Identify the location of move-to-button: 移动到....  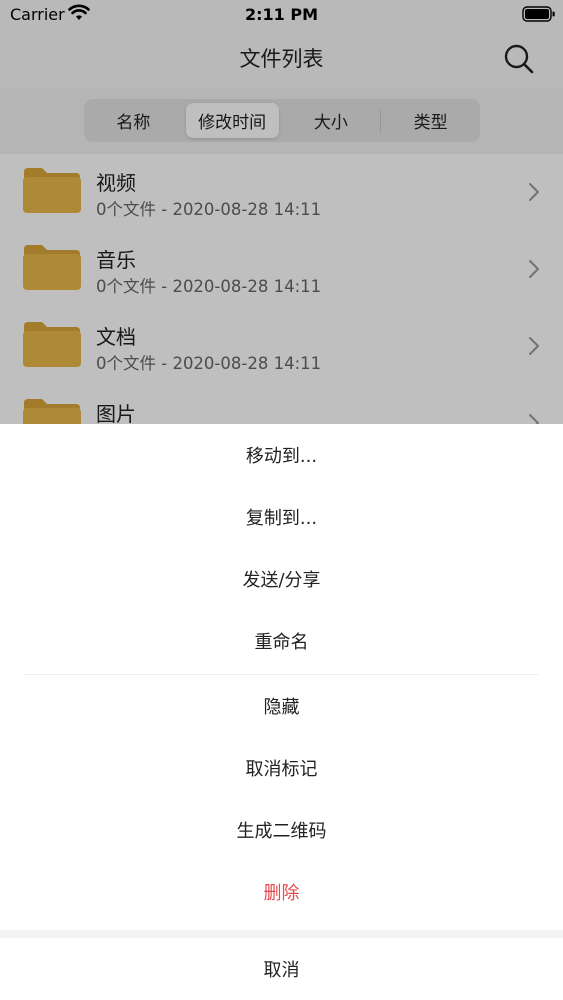
(281, 455).